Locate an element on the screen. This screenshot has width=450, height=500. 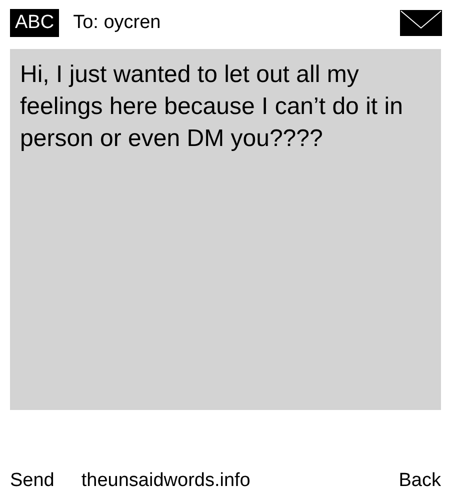
send-button: Send is located at coordinates (32, 481).